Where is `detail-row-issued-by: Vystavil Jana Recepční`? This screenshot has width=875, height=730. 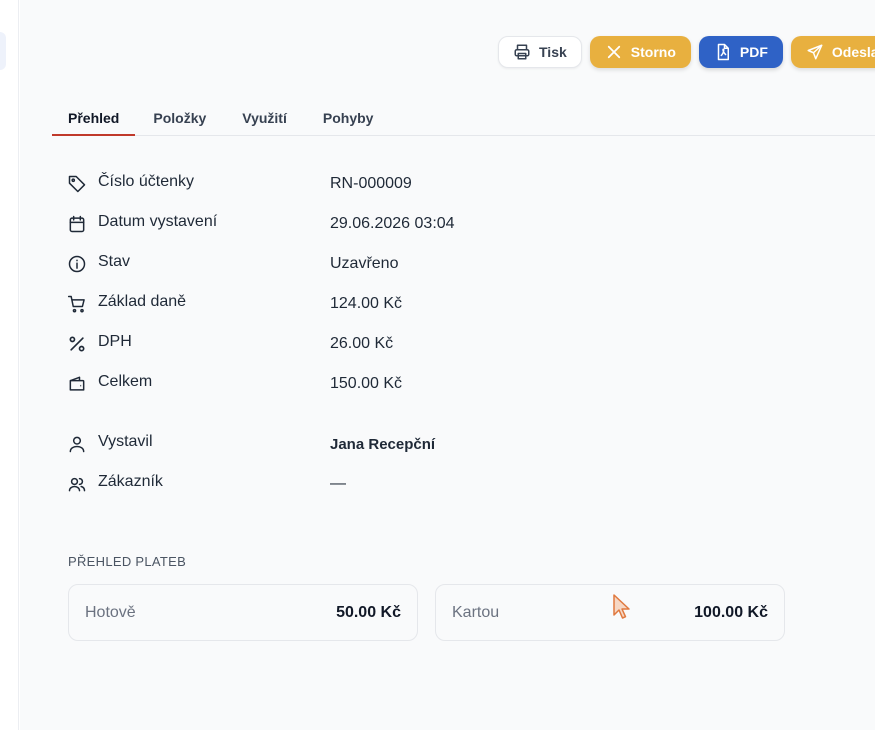
detail-row-issued-by: Vystavil Jana Recepční is located at coordinates (416, 444).